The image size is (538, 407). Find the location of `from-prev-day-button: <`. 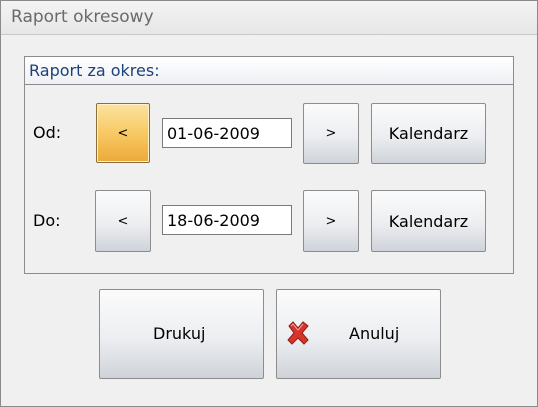

from-prev-day-button: < is located at coordinates (123, 133).